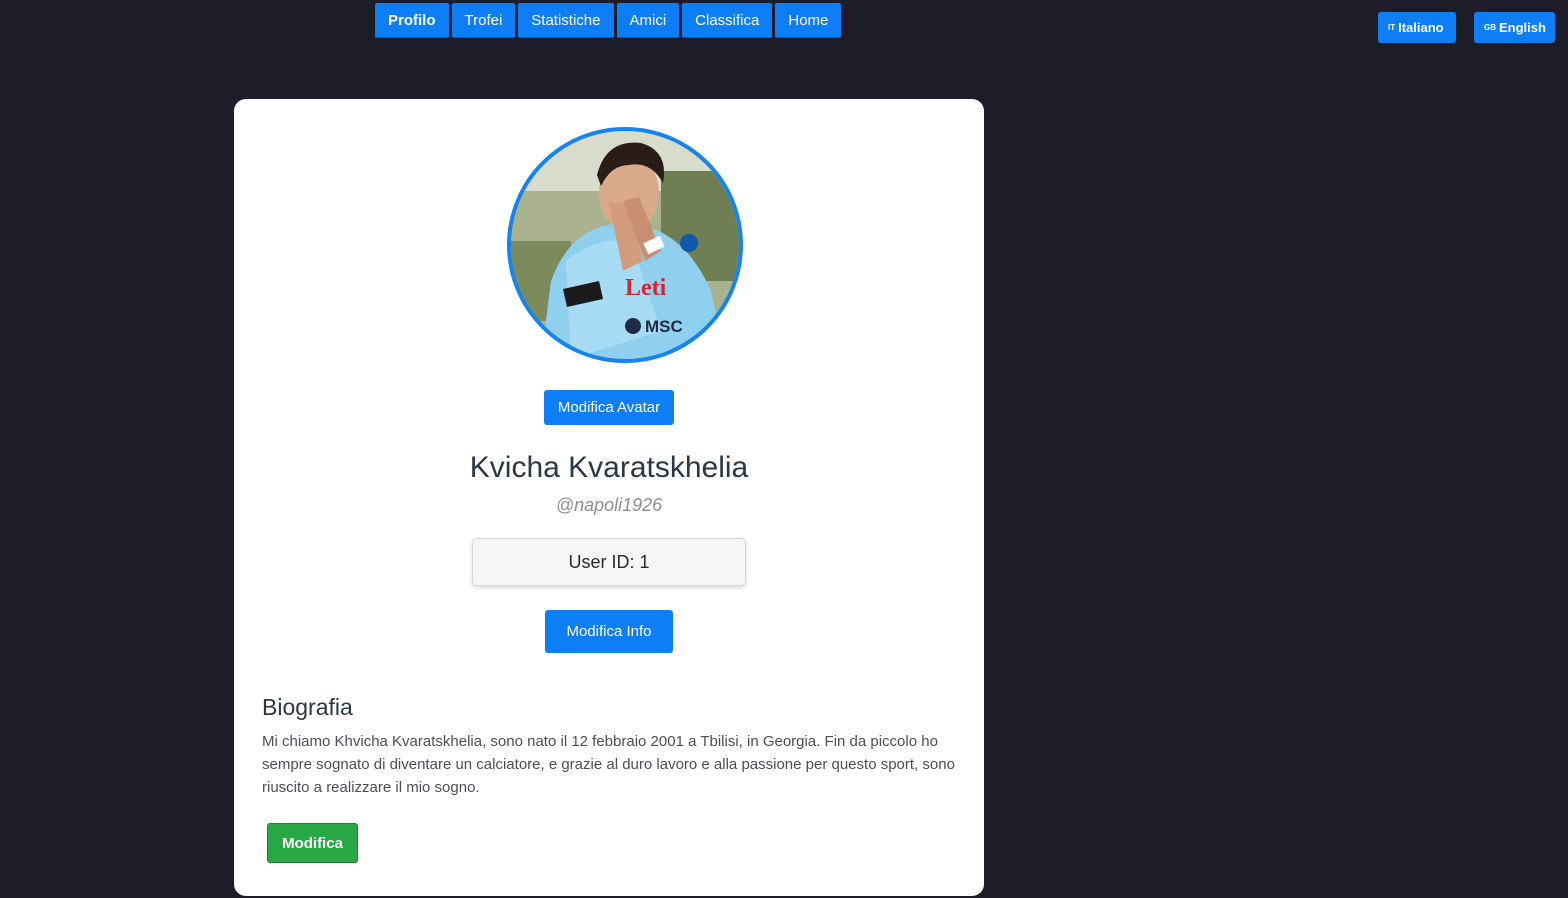 Image resolution: width=1568 pixels, height=898 pixels. What do you see at coordinates (808, 20) in the screenshot?
I see `nav-home-button: Home` at bounding box center [808, 20].